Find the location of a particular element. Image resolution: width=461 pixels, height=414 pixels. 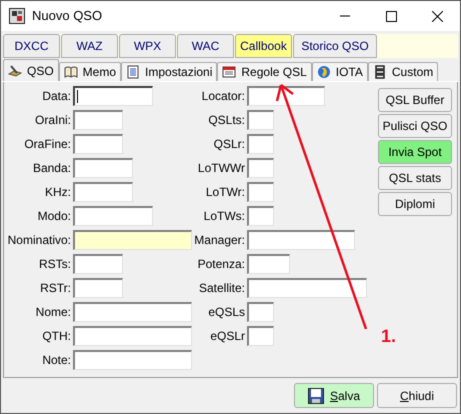

app-icon is located at coordinates (17, 16).